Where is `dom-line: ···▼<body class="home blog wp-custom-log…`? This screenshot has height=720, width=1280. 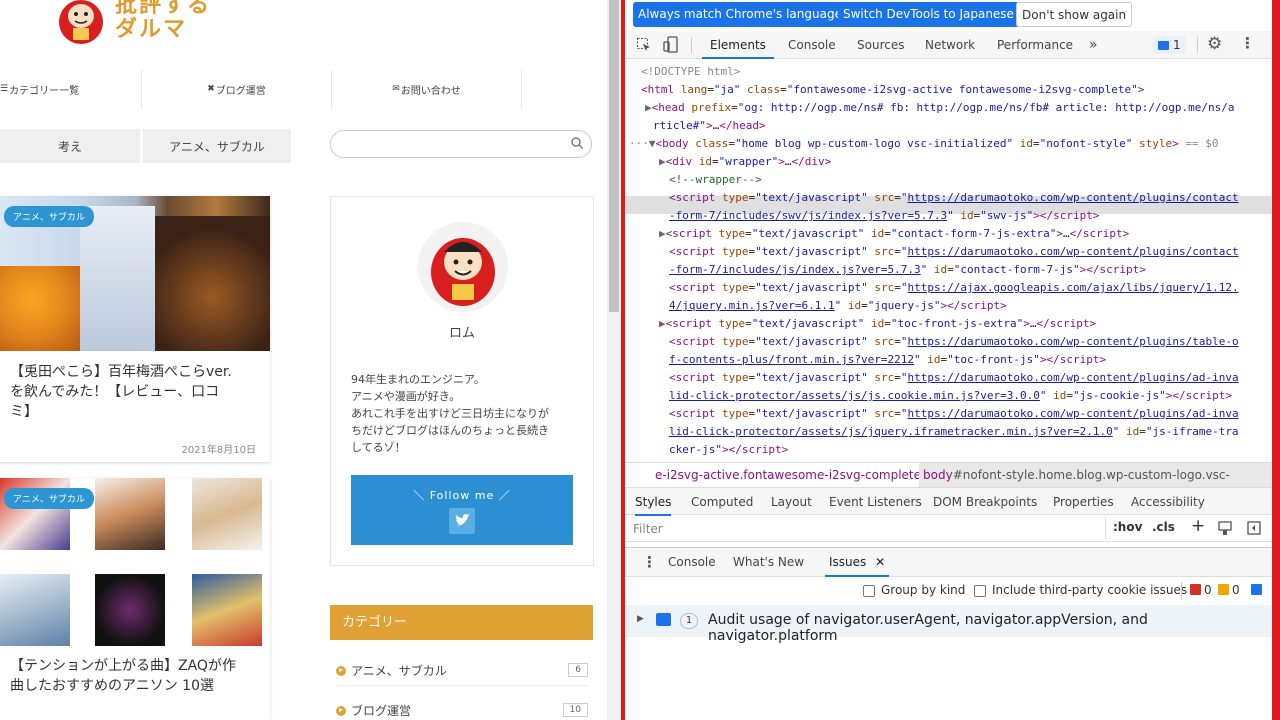
dom-line: ···▼<body class="home blog wp-custom-log… is located at coordinates (924, 143).